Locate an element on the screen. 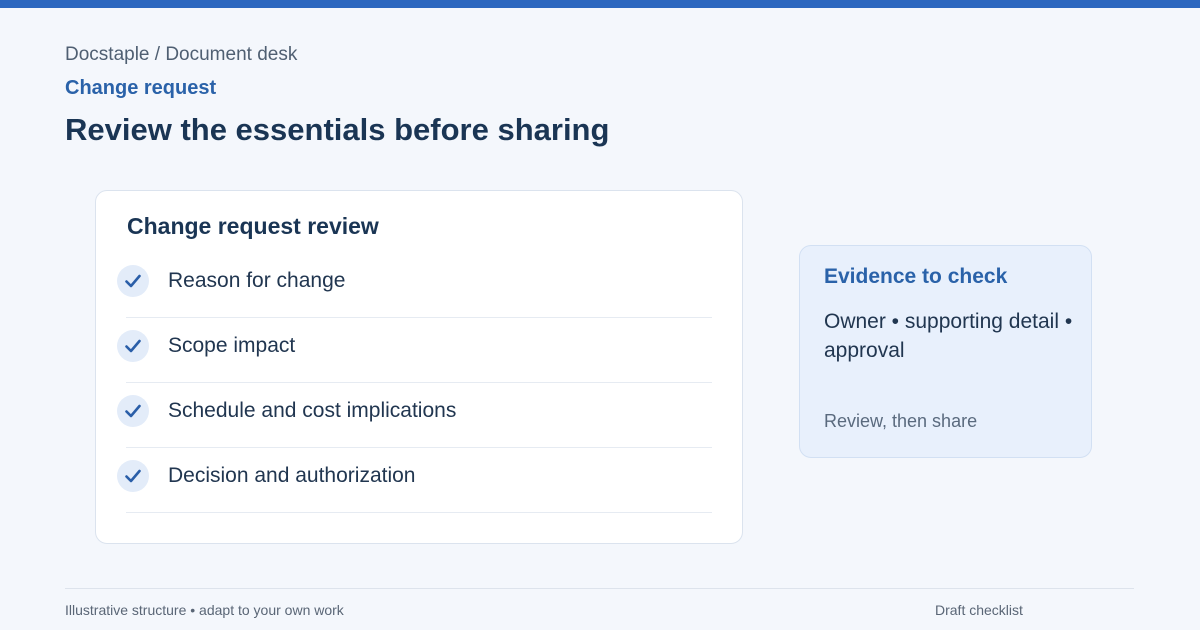 The height and width of the screenshot is (630, 1200). checklist-item: Scope impact is located at coordinates (420, 362).